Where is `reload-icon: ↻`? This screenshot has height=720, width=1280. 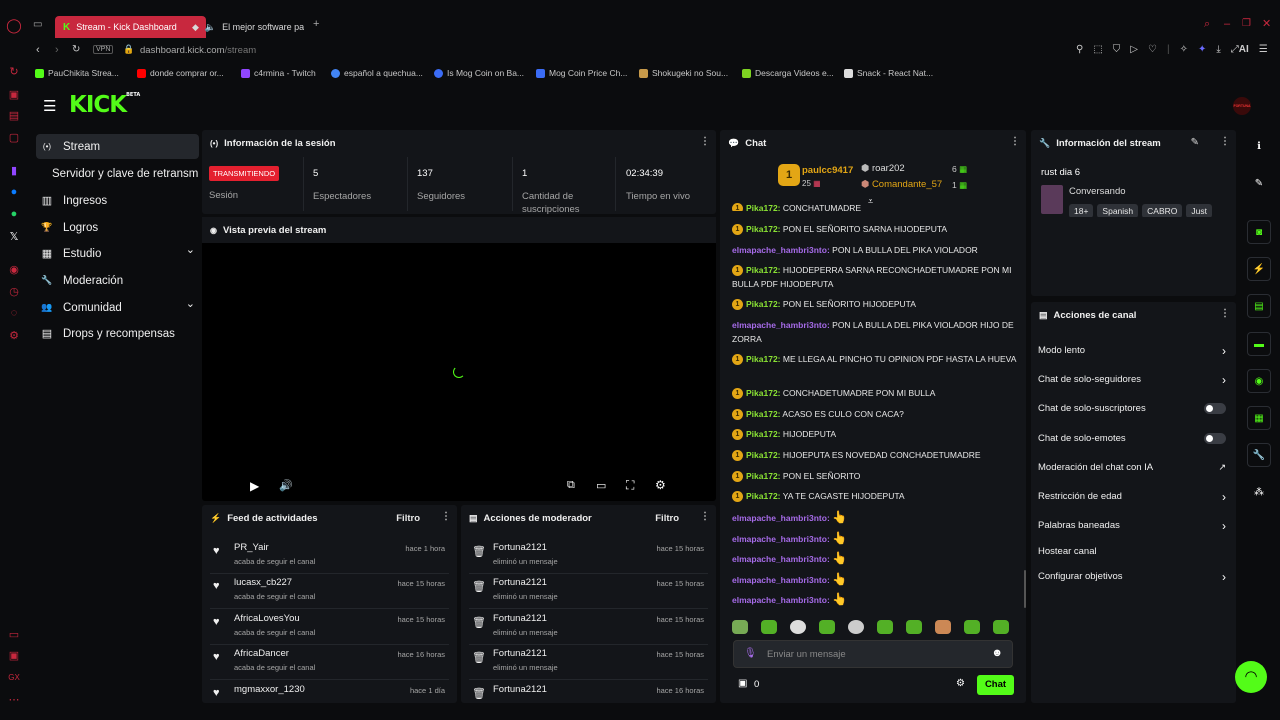
reload-icon: ↻ is located at coordinates (76, 49).